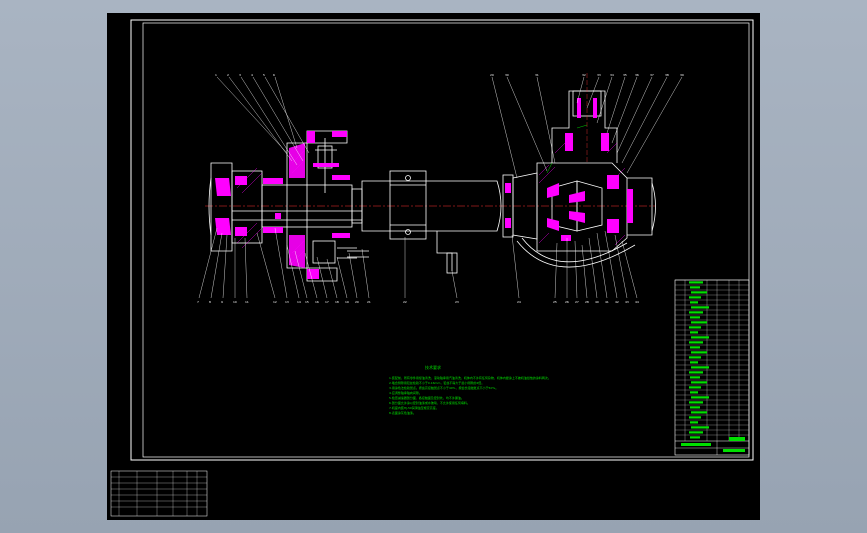 This screenshot has width=867, height=533. Describe the element at coordinates (492, 75) in the screenshot. I see `svg-text: 29` at that location.